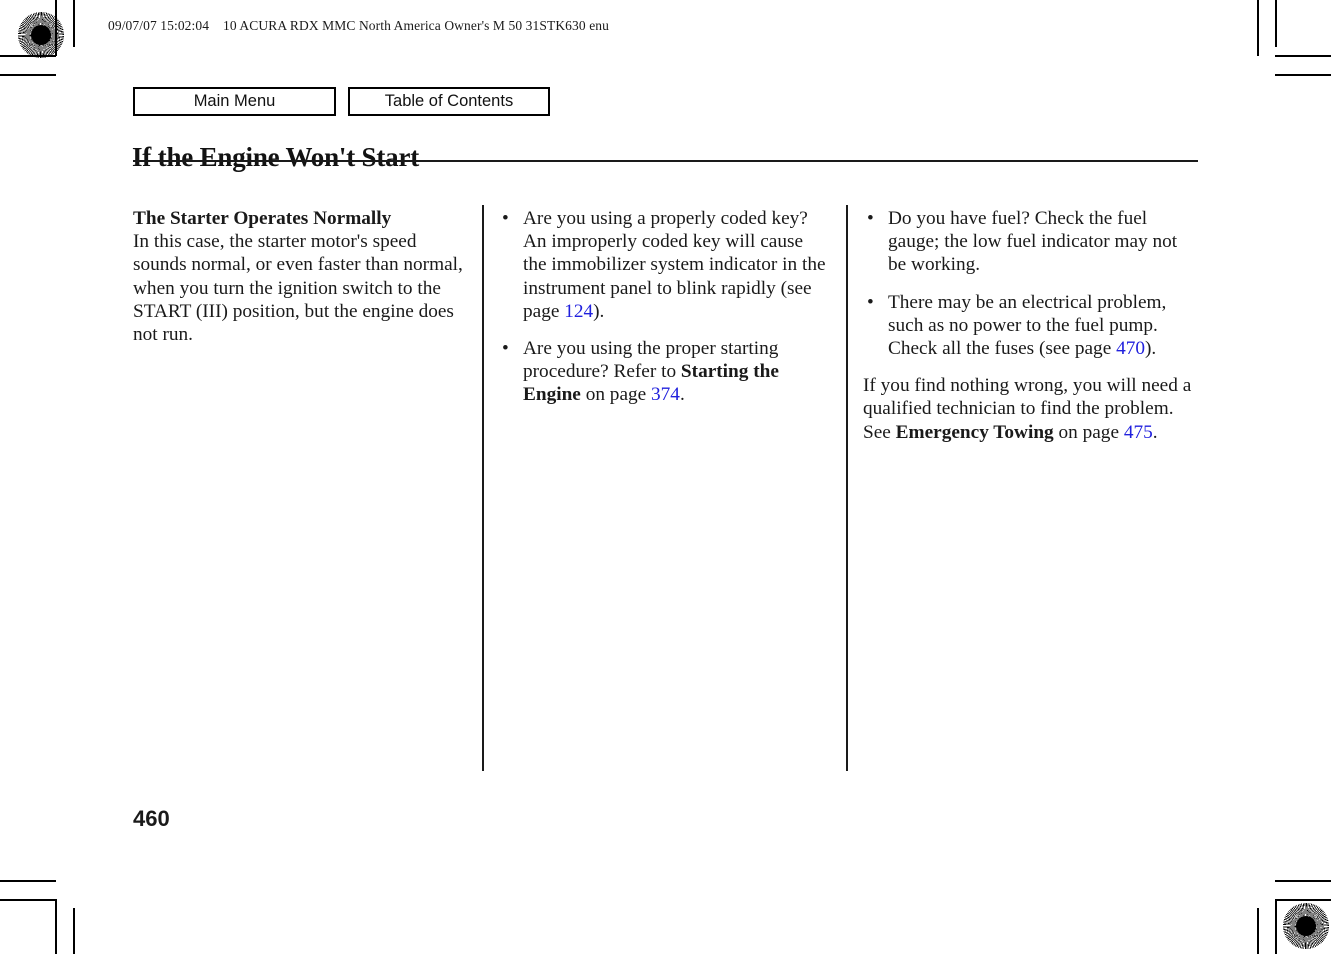  What do you see at coordinates (670, 32) in the screenshot?
I see `registration-crosshair-top` at bounding box center [670, 32].